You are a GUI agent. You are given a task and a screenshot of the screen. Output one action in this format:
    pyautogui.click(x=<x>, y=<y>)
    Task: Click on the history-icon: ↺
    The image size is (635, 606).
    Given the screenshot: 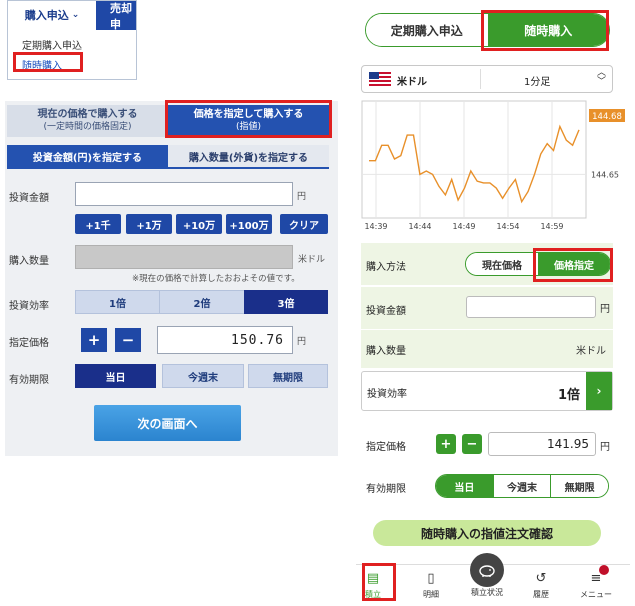 What is the action you would take?
    pyautogui.click(x=541, y=578)
    